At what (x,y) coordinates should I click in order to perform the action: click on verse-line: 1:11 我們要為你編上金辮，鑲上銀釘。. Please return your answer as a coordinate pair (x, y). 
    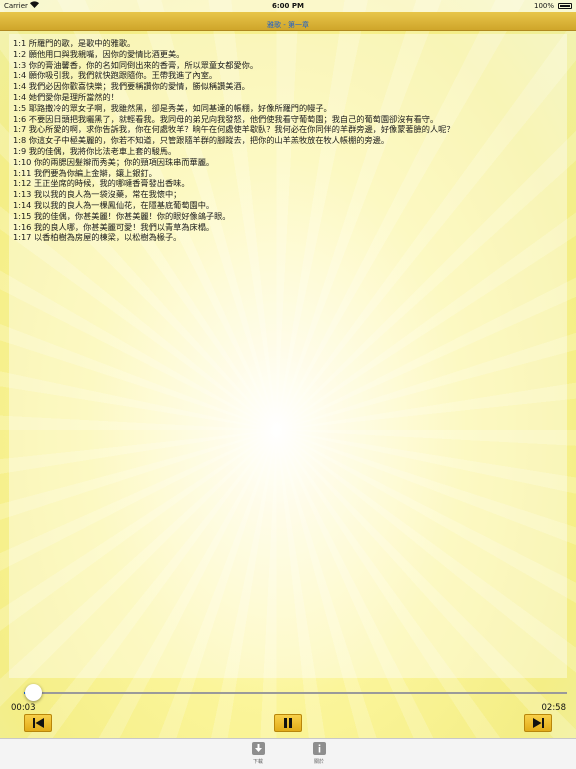
    Looking at the image, I should click on (85, 172).